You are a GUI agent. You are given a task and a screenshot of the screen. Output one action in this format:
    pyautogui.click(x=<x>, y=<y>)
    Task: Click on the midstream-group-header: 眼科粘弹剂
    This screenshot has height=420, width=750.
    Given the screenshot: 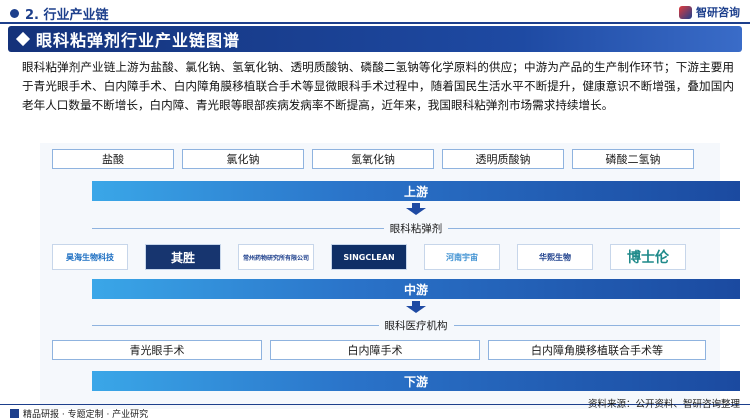 What is the action you would take?
    pyautogui.click(x=416, y=228)
    